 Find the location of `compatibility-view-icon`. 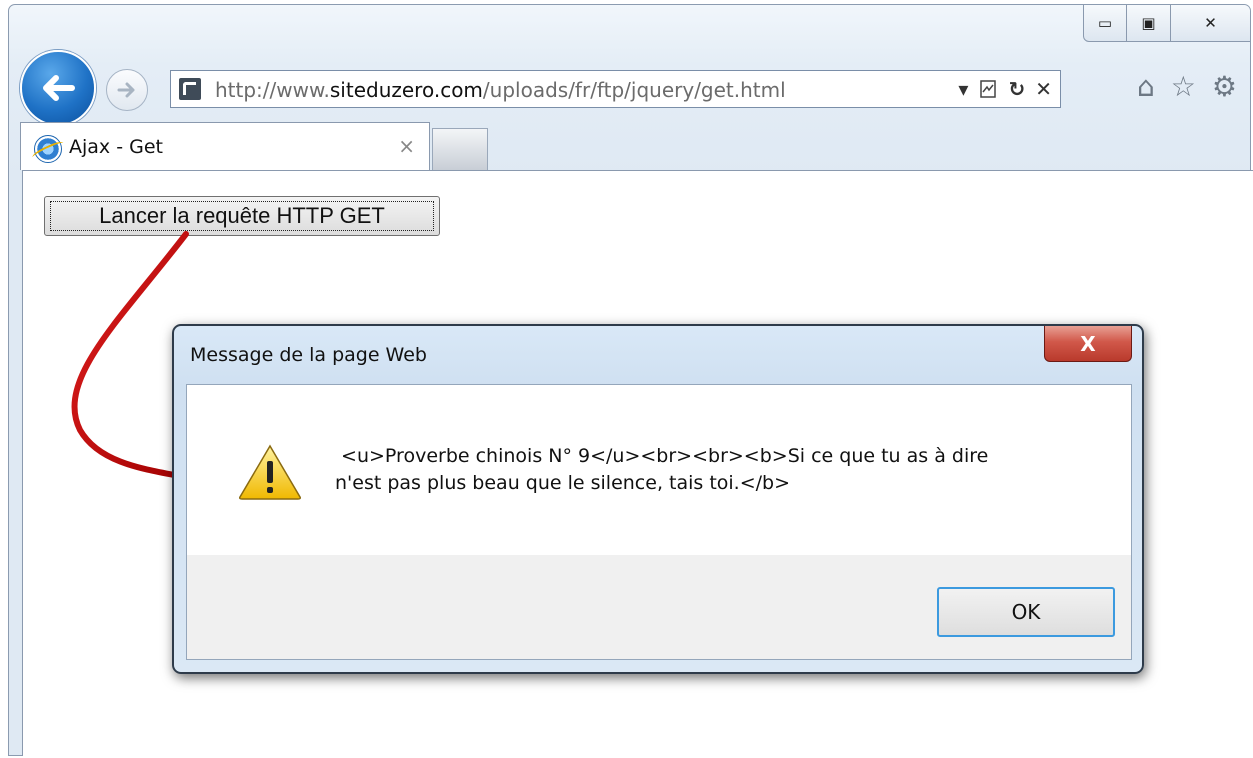

compatibility-view-icon is located at coordinates (988, 89).